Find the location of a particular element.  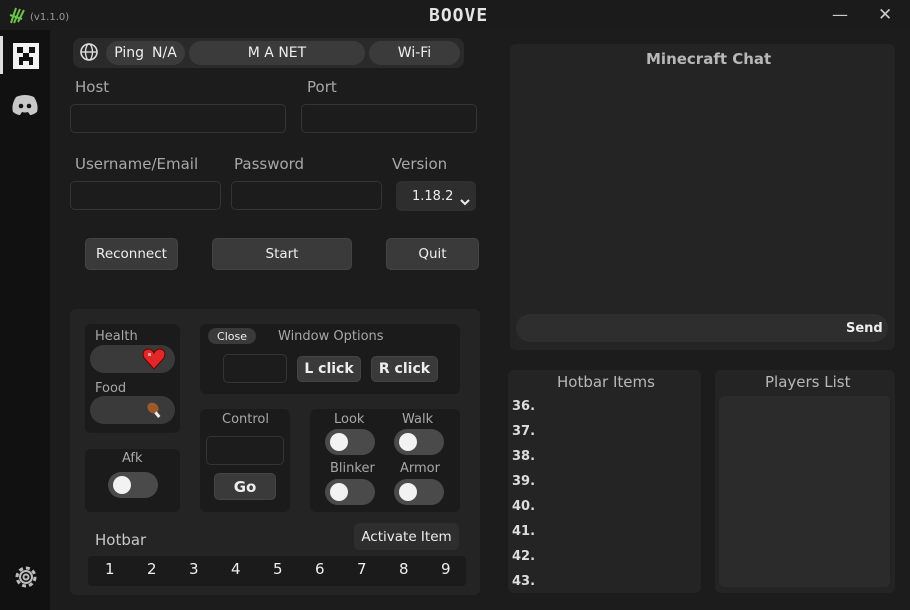

look-toggle is located at coordinates (350, 442).